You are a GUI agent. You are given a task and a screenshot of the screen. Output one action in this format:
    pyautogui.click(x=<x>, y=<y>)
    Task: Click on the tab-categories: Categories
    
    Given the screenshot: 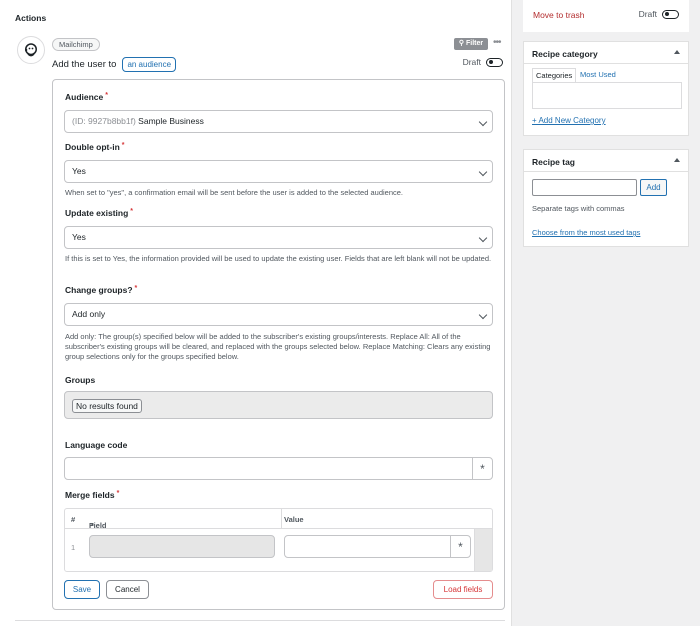 What is the action you would take?
    pyautogui.click(x=554, y=75)
    